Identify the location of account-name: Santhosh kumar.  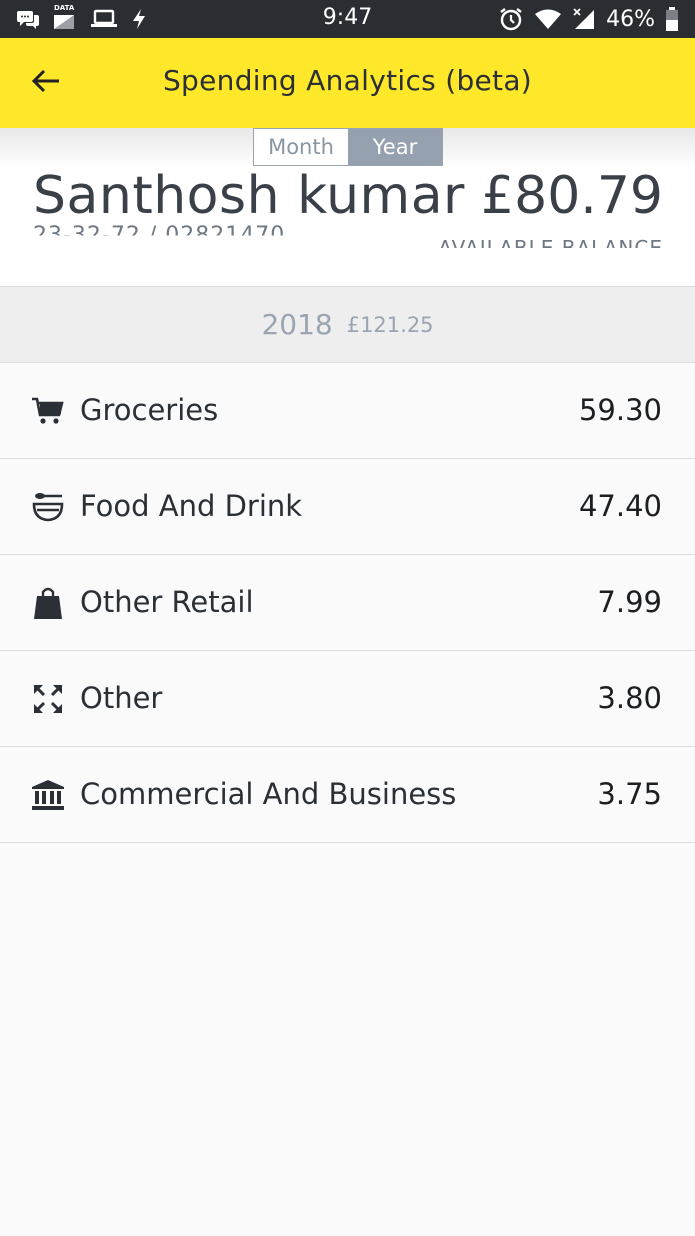
(249, 196).